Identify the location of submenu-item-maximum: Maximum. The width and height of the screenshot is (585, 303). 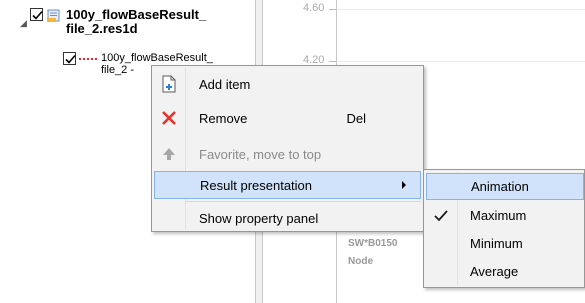
(505, 215).